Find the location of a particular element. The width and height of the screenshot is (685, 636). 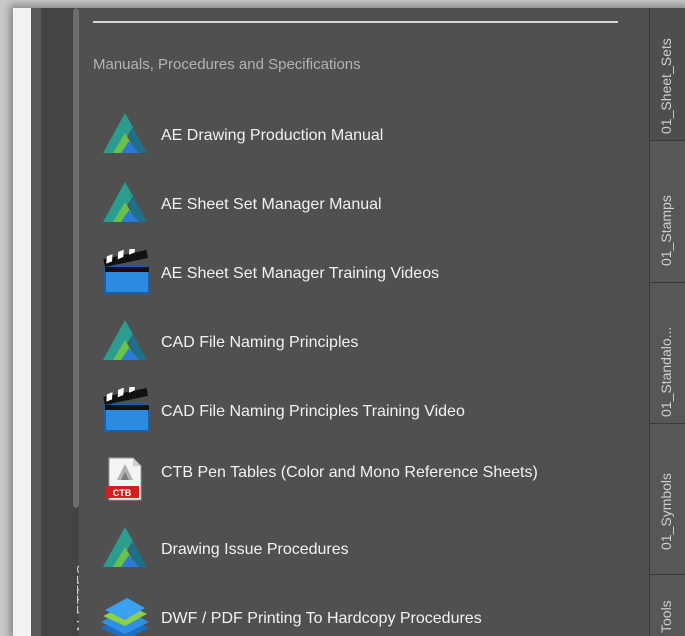

tool-item-label: AE Sheet Set Manager Manual is located at coordinates (271, 204).